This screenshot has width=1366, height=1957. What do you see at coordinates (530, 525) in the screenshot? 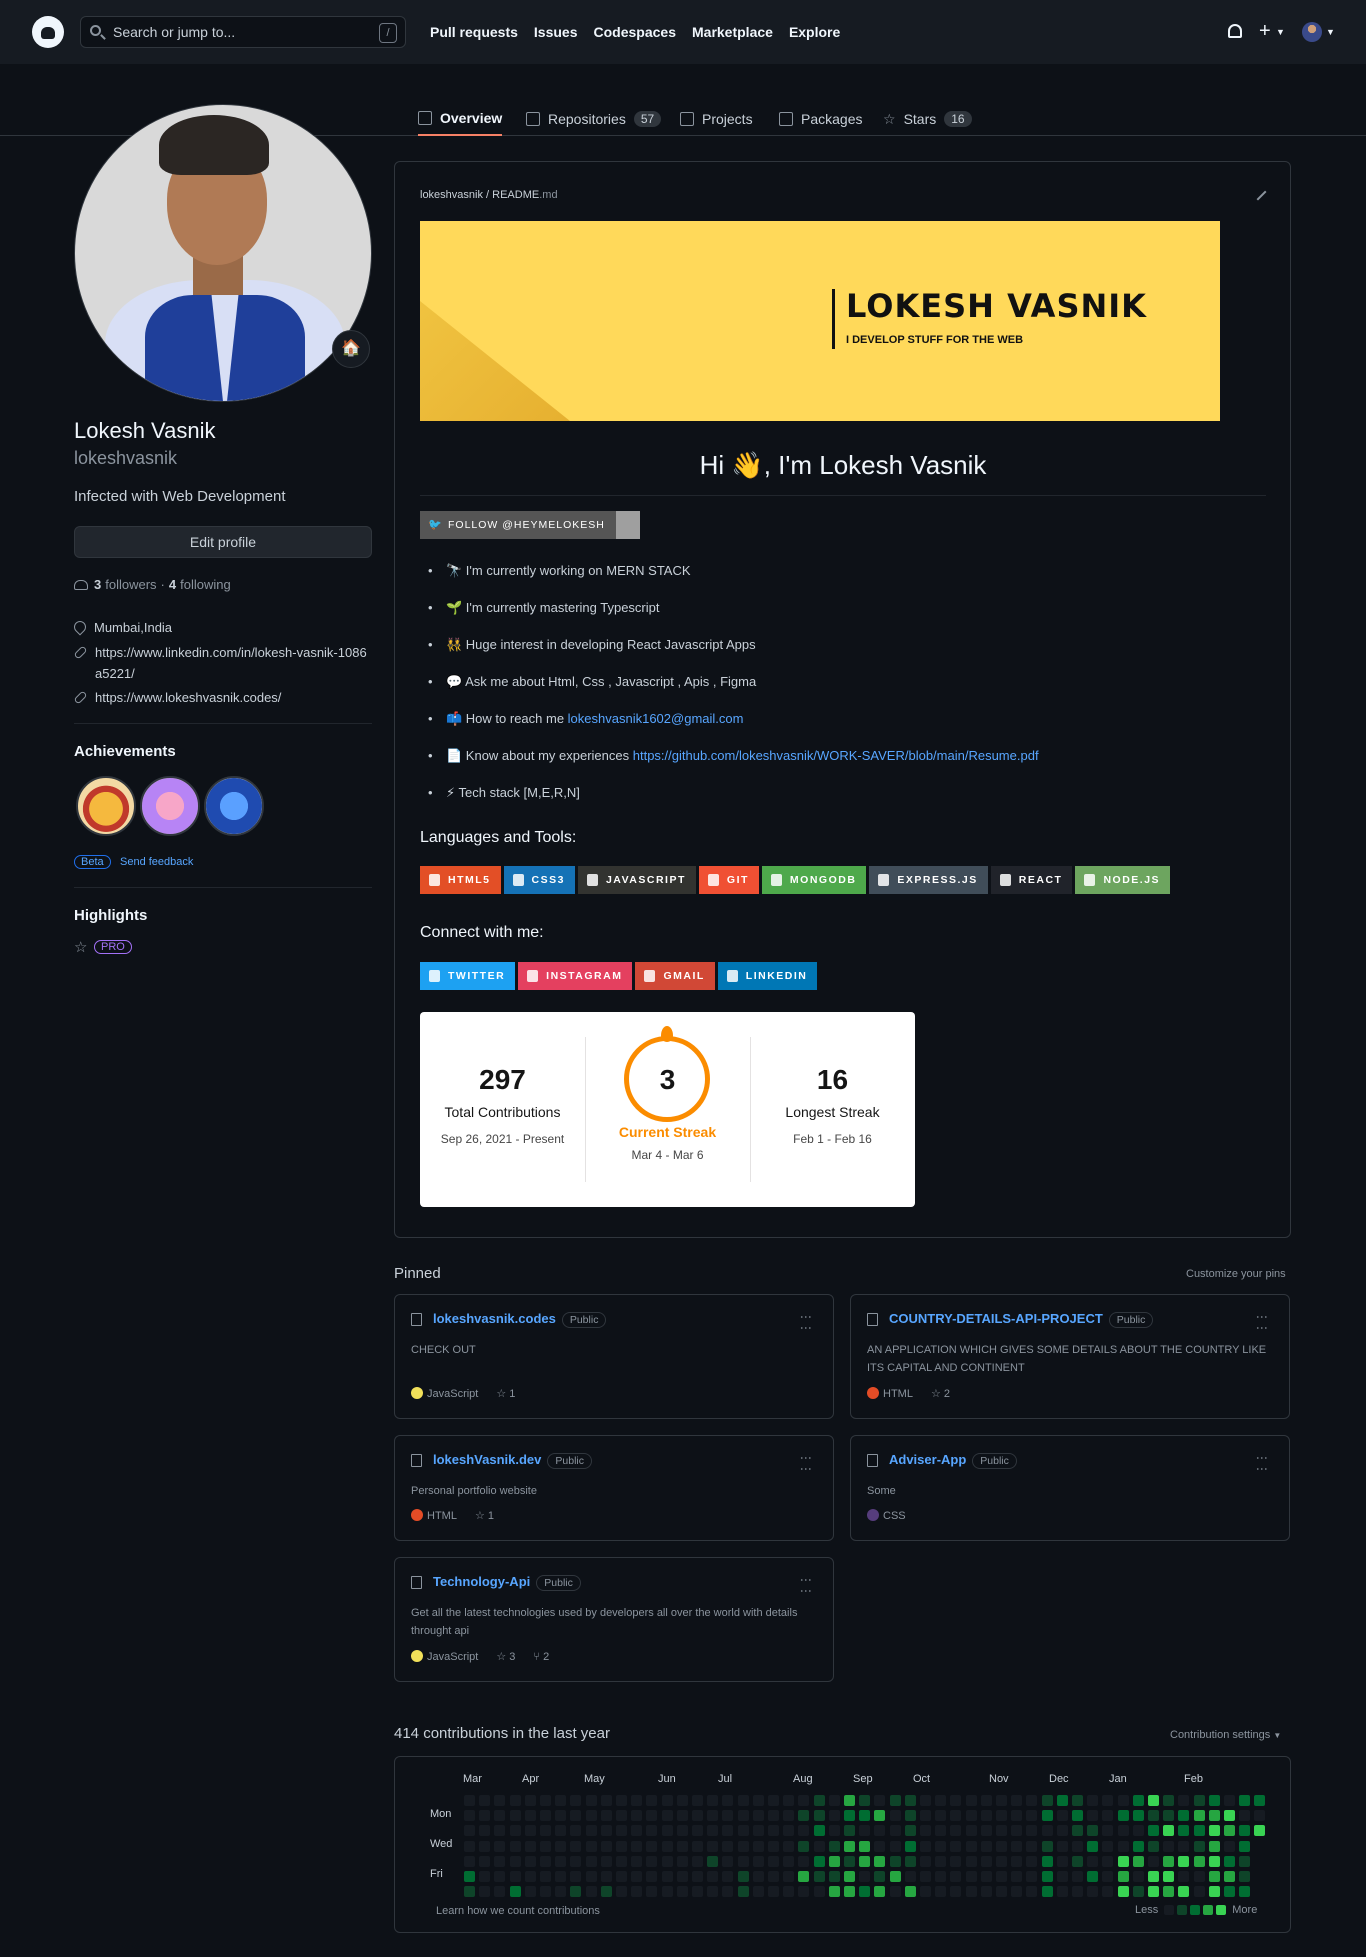
I see `twitter-follow-badge: FOLLOW @HEYMELOKESH` at bounding box center [530, 525].